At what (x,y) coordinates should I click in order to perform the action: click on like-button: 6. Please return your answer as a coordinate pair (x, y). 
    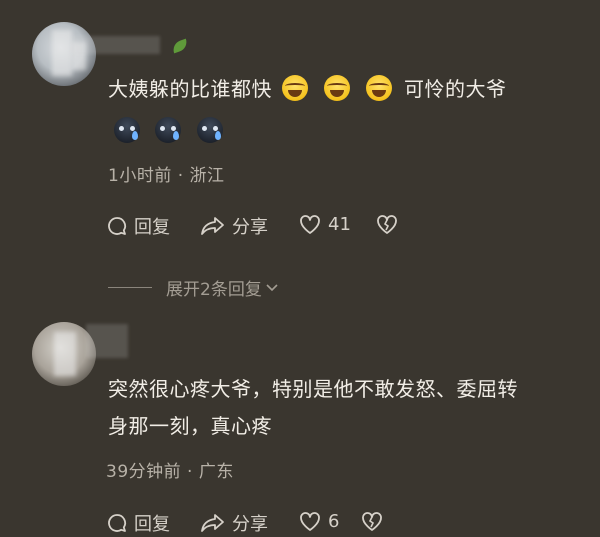
    Looking at the image, I should click on (318, 521).